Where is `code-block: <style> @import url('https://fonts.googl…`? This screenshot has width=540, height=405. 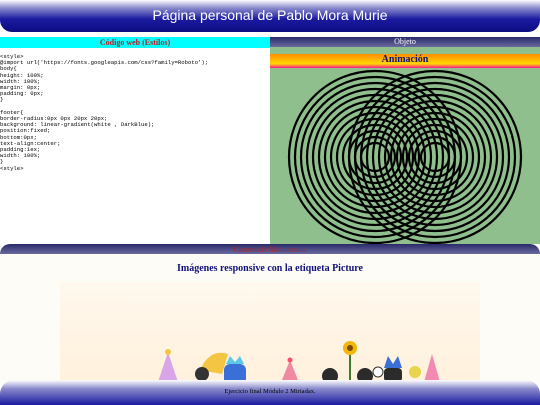 code-block: <style> @import url('https://fonts.googl… is located at coordinates (104, 112).